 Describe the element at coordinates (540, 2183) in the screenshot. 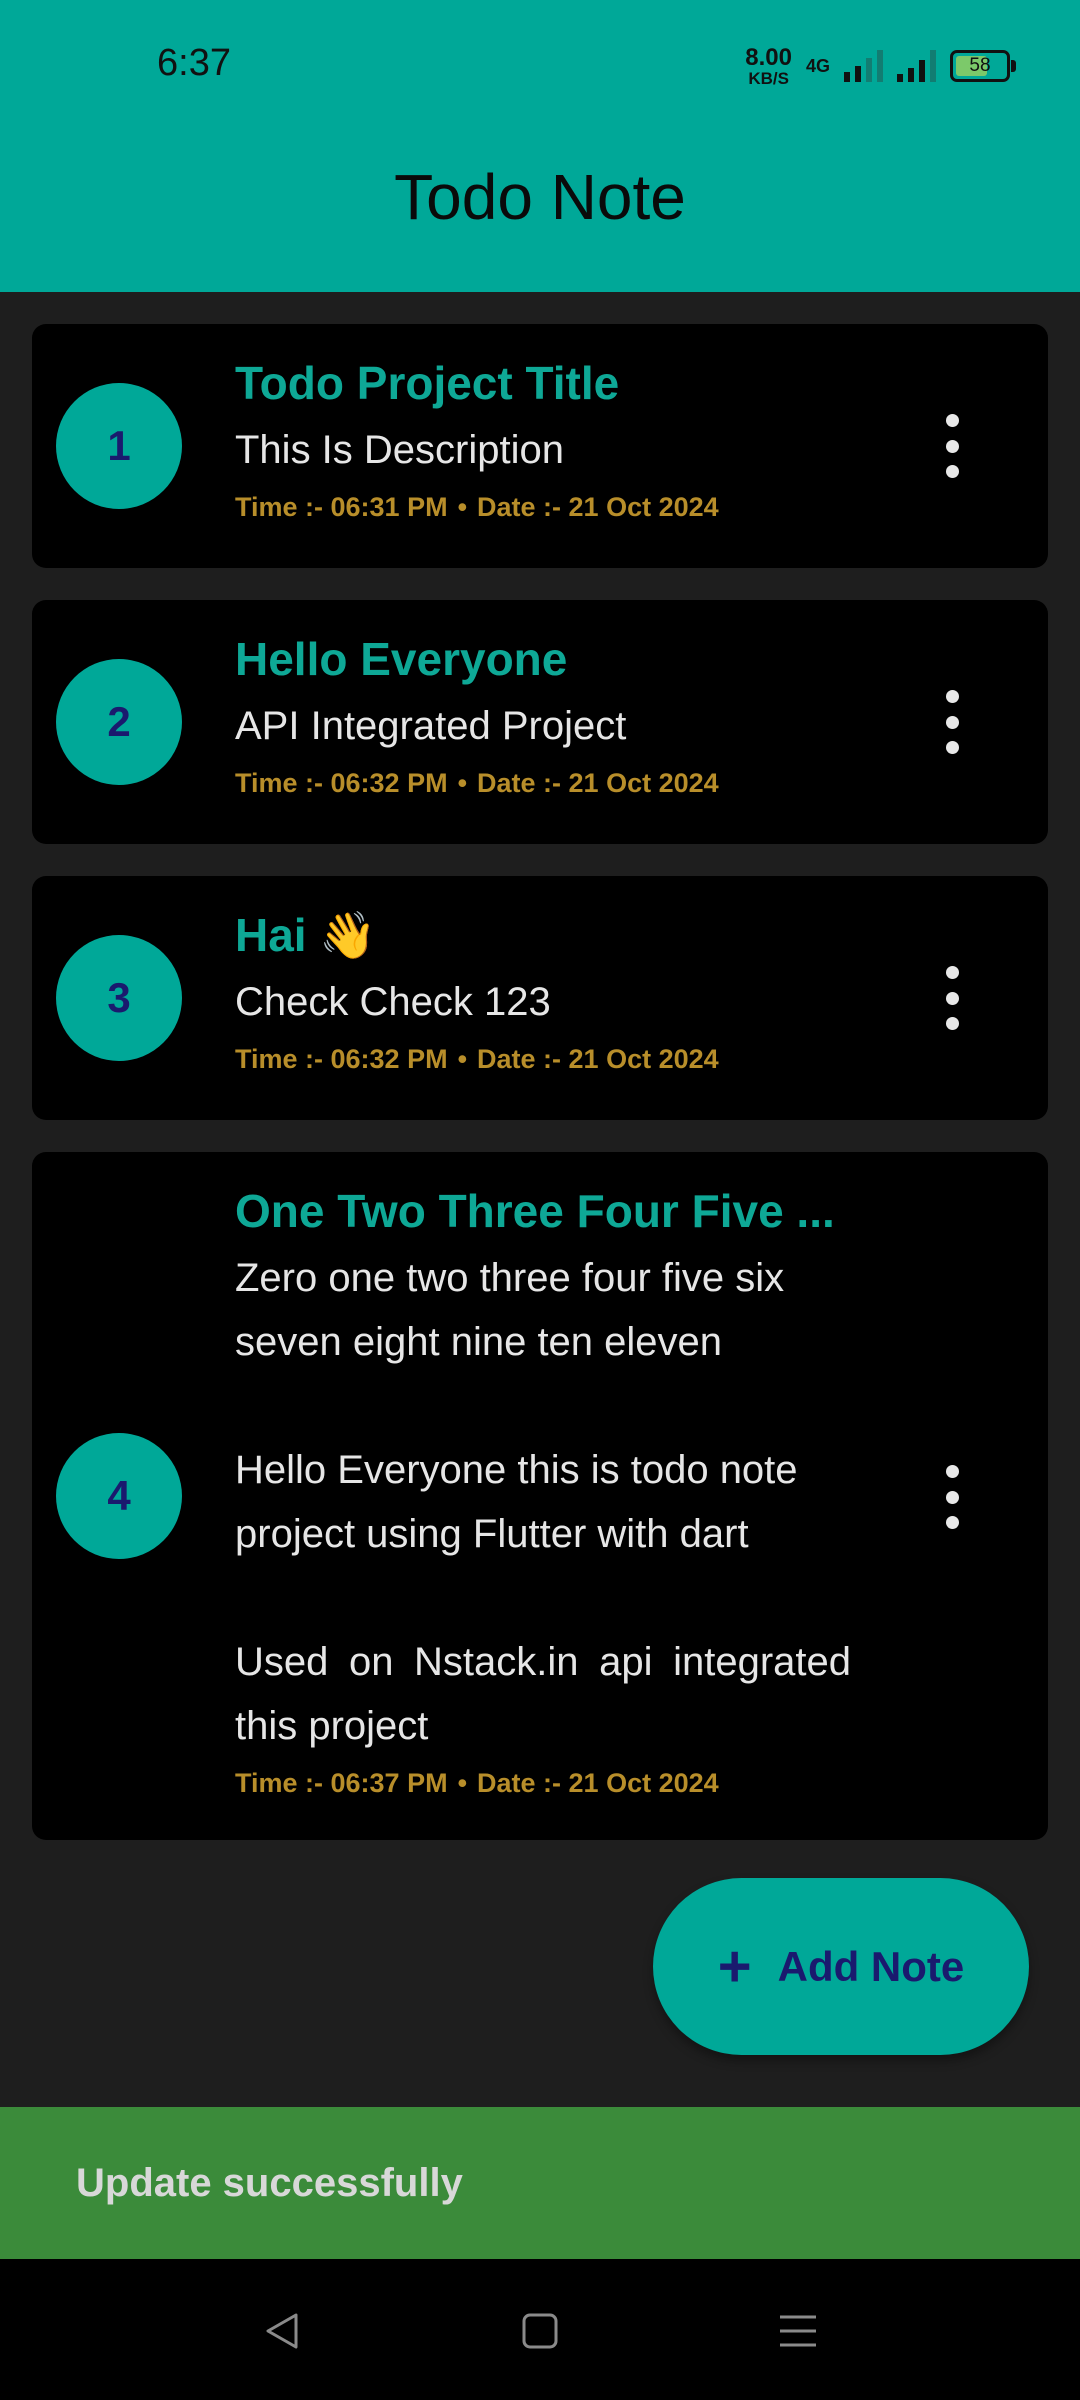

I see `snackbar: Update successfully` at that location.